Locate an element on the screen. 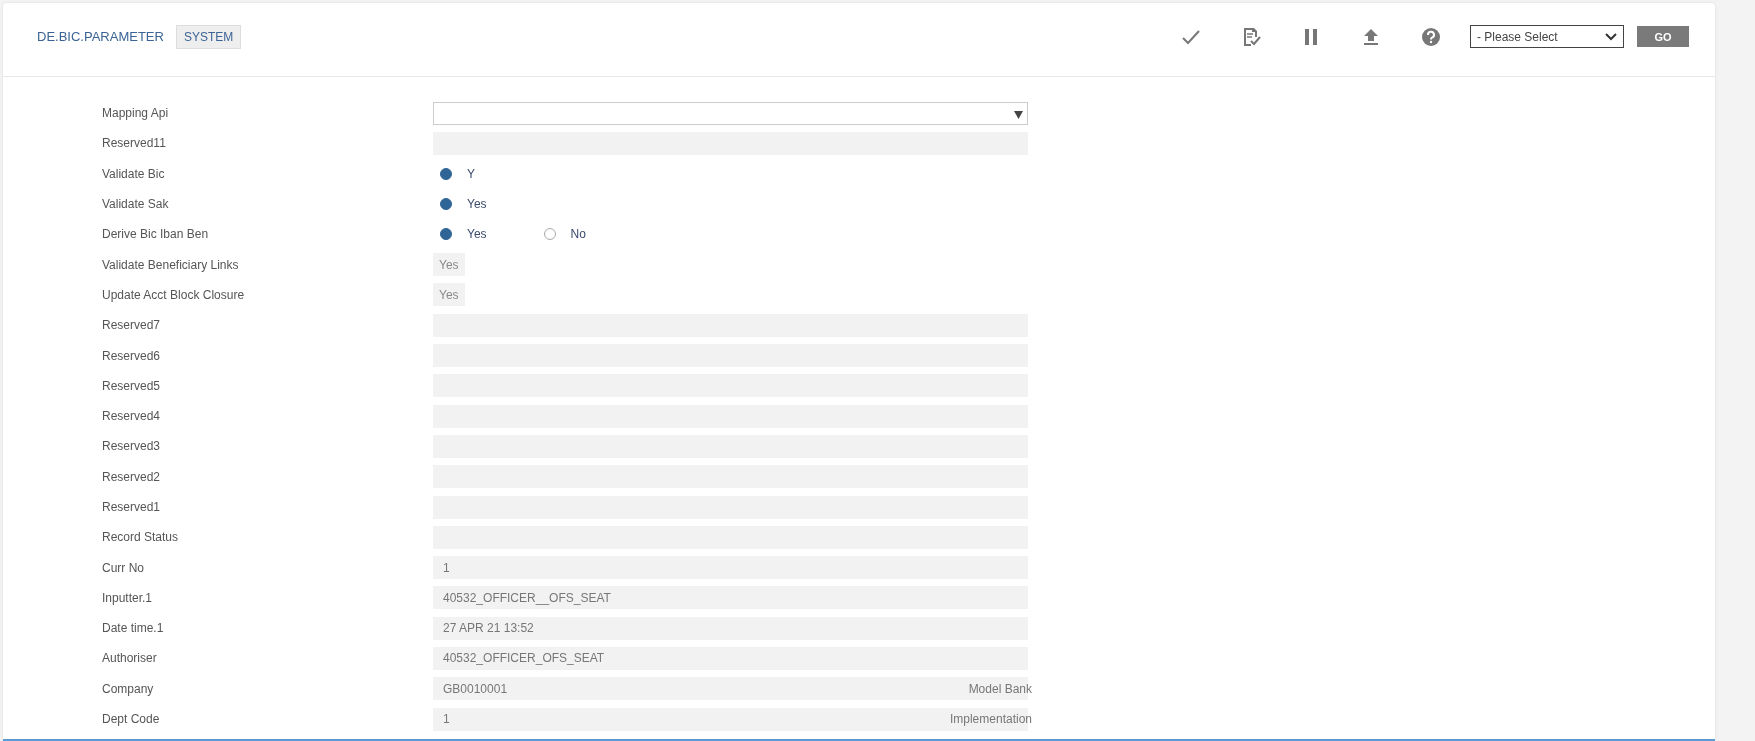 This screenshot has height=741, width=1755. radio-label: No is located at coordinates (578, 234).